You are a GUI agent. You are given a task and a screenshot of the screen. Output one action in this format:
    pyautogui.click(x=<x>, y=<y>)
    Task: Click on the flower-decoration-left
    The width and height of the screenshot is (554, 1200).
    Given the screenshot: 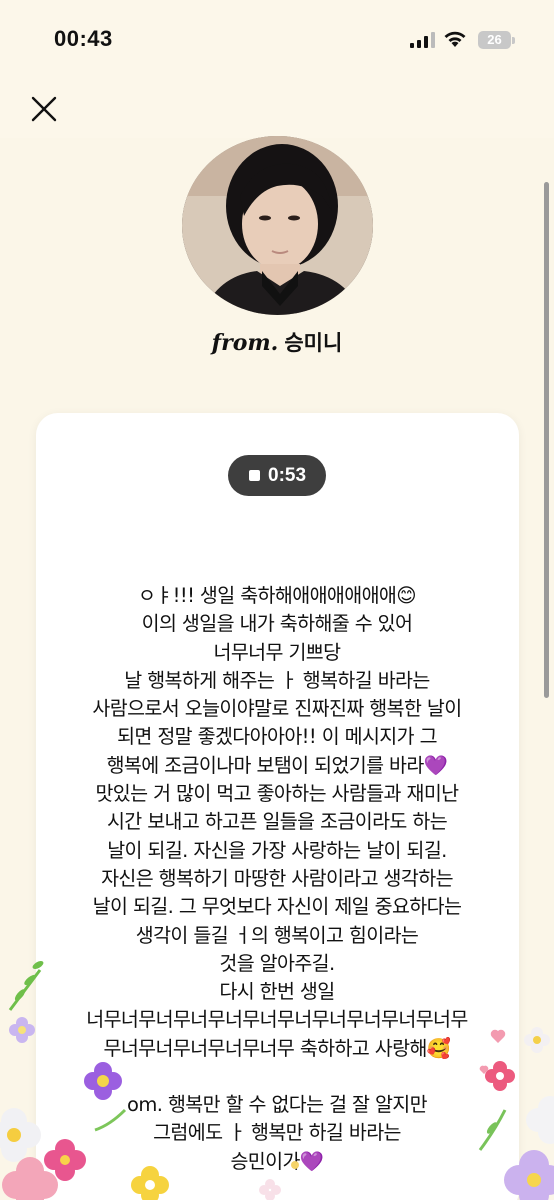 What is the action you would take?
    pyautogui.click(x=63, y=1080)
    